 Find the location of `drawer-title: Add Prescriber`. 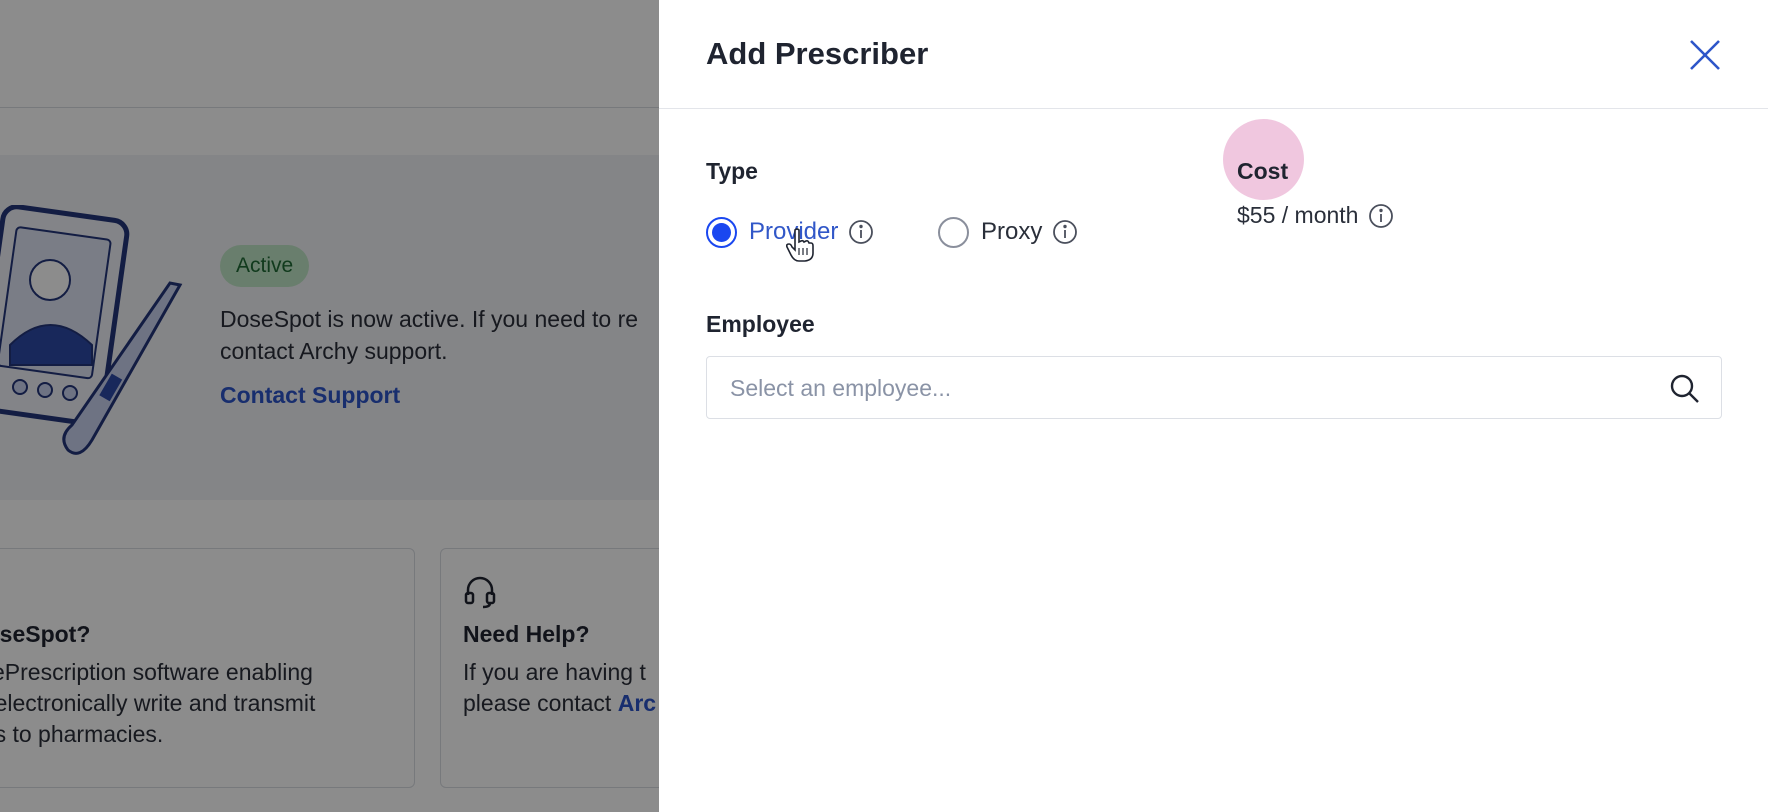

drawer-title: Add Prescriber is located at coordinates (817, 53).